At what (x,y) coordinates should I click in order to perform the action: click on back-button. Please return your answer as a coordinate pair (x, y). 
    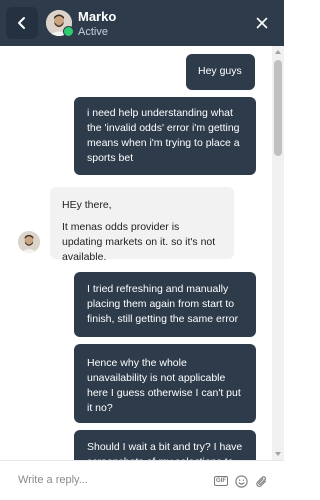
    Looking at the image, I should click on (22, 23).